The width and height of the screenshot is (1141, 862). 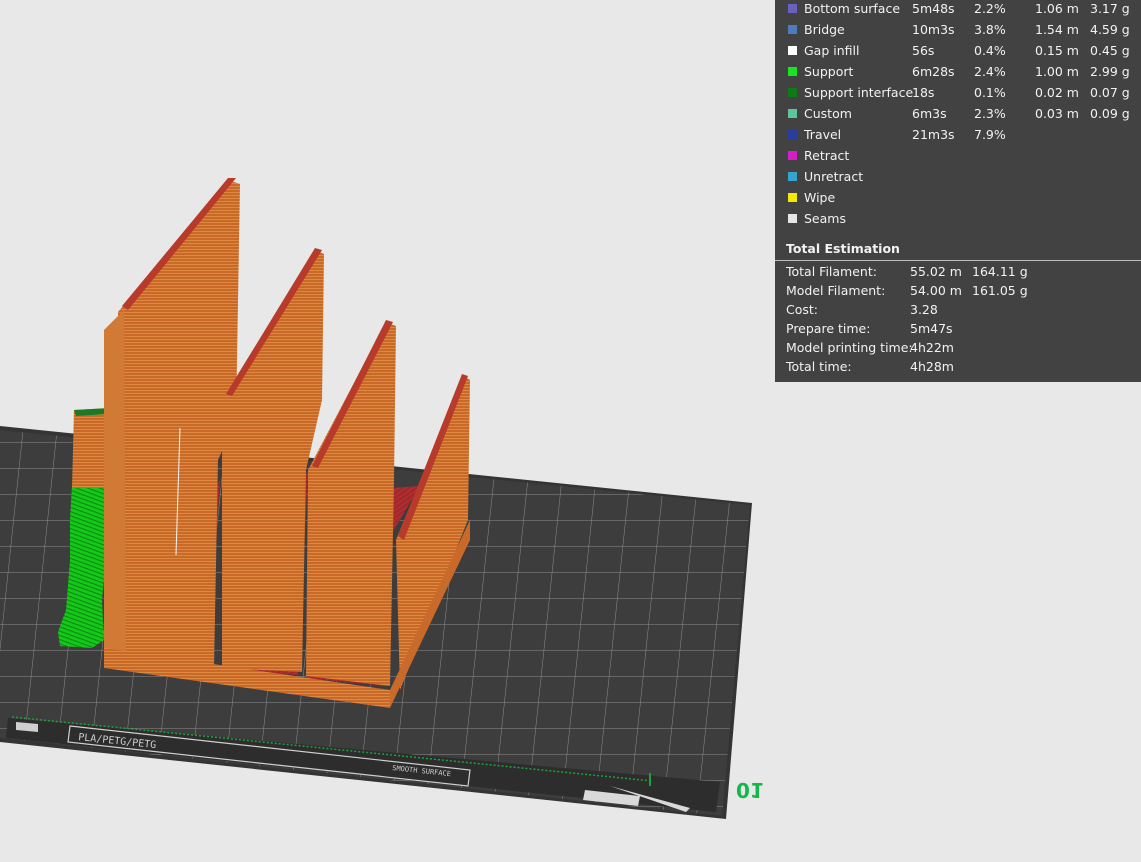 What do you see at coordinates (958, 220) in the screenshot?
I see `legend-row: Seams` at bounding box center [958, 220].